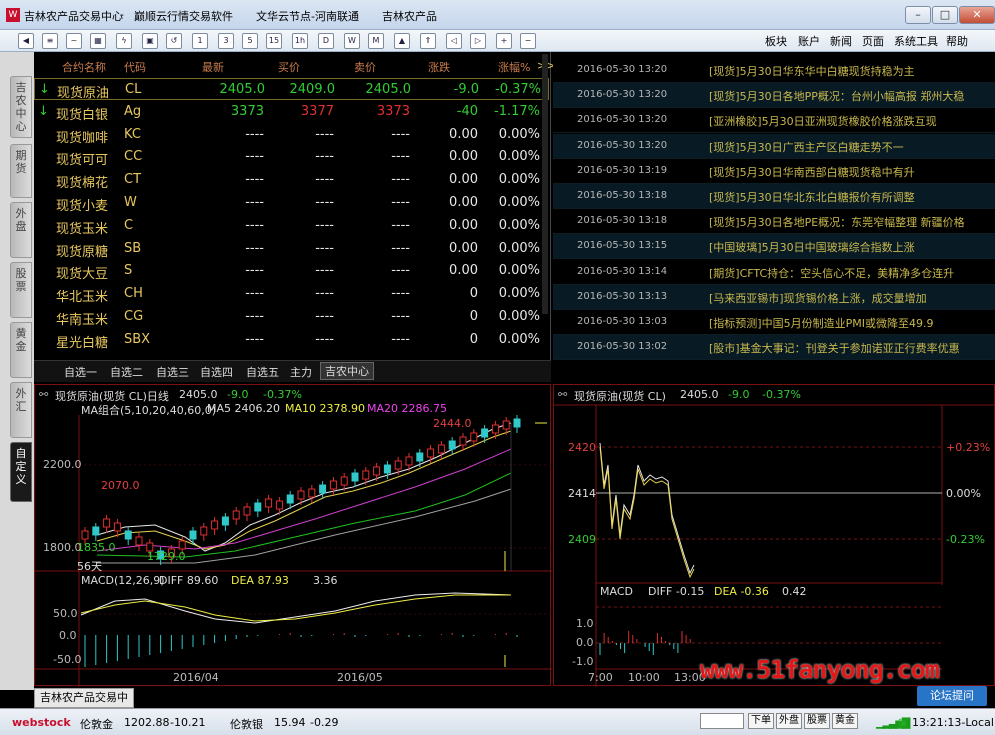  Describe the element at coordinates (324, 339) in the screenshot. I see `quote-bid: ----` at that location.